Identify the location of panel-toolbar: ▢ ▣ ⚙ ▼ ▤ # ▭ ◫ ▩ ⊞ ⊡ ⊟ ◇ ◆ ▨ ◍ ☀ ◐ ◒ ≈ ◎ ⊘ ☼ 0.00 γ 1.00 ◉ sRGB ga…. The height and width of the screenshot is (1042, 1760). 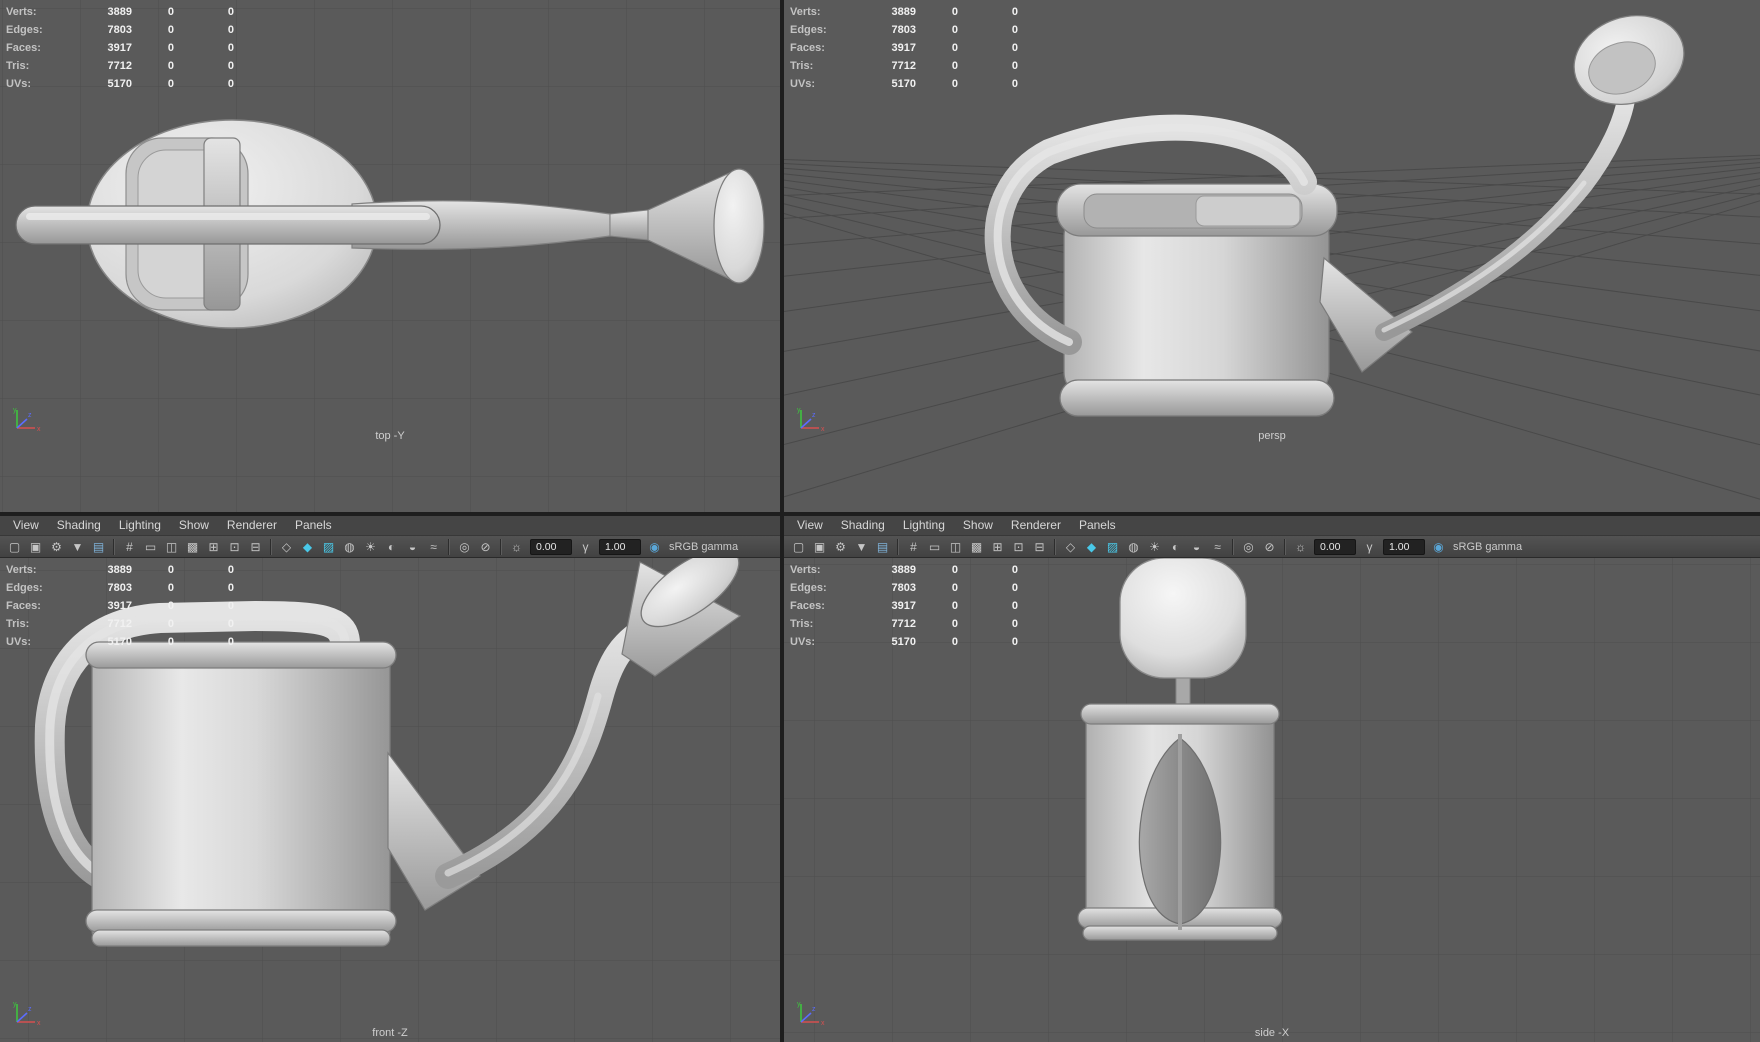
(1272, 547).